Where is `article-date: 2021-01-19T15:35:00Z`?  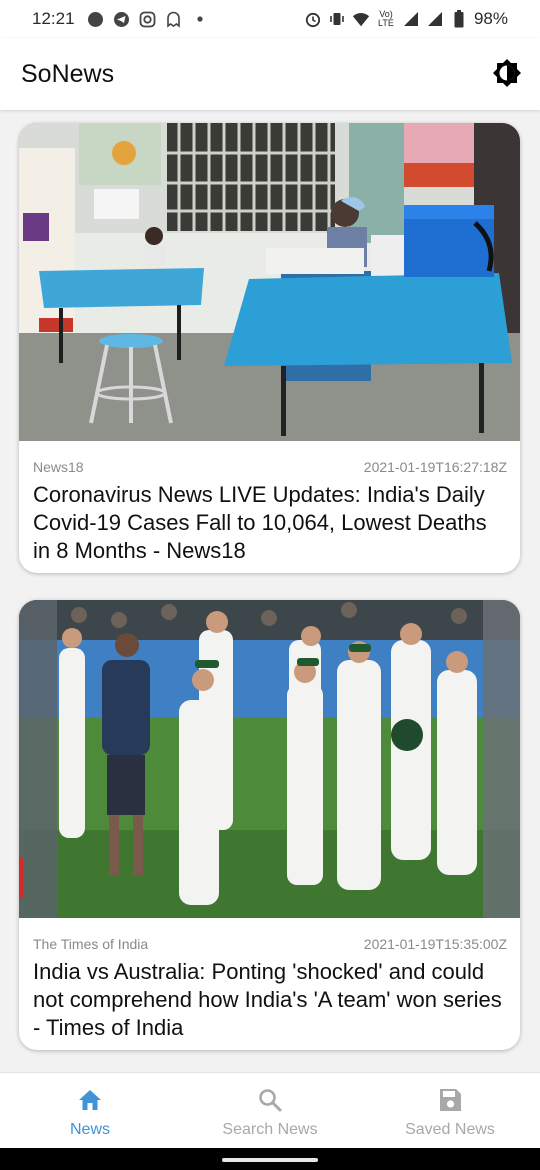 article-date: 2021-01-19T15:35:00Z is located at coordinates (435, 944).